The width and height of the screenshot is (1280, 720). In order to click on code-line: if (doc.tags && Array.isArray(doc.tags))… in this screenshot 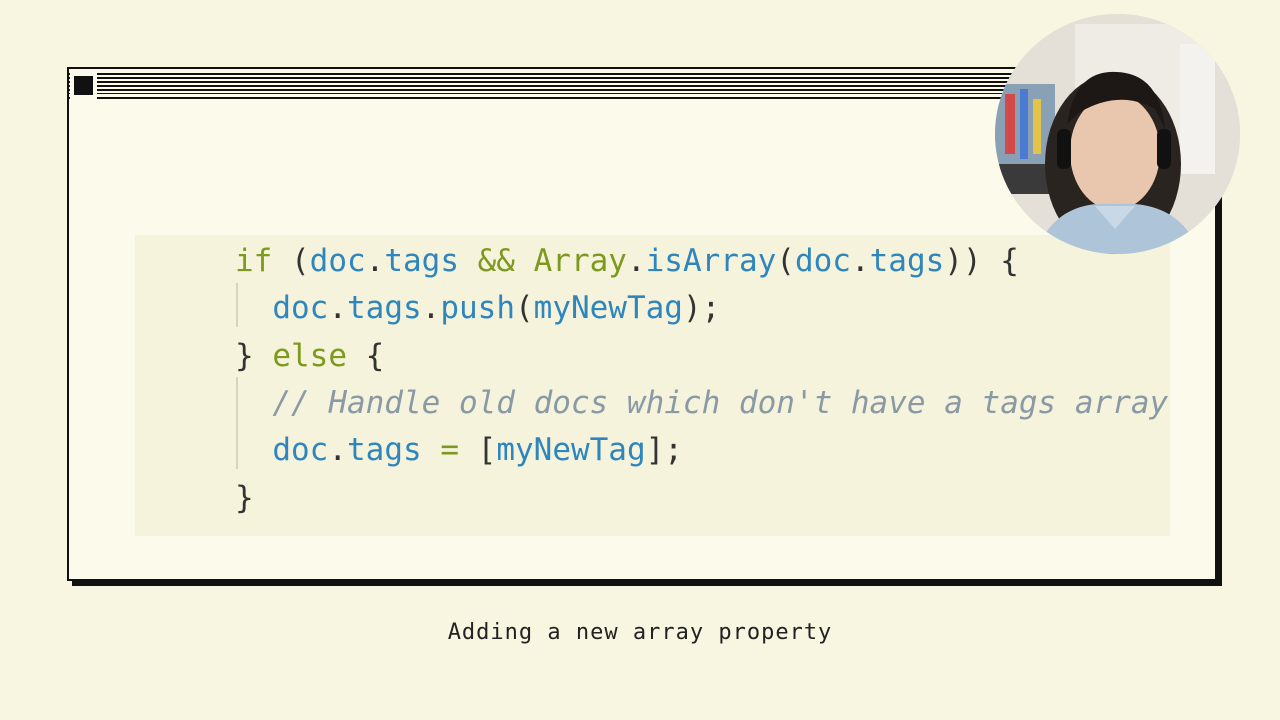, I will do `click(627, 261)`.